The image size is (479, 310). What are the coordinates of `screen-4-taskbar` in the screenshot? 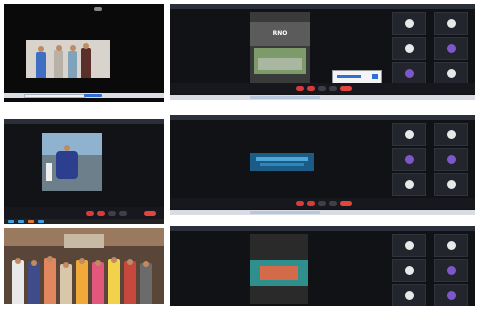 It's located at (322, 212).